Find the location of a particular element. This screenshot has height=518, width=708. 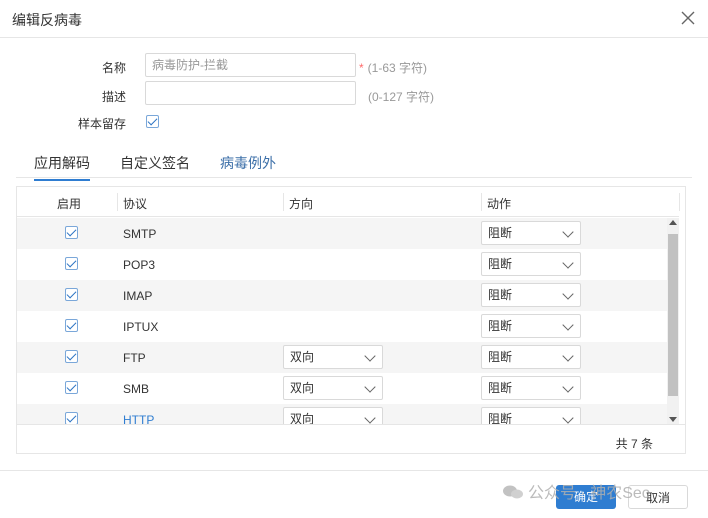

name-label: 名称 is located at coordinates (113, 68).